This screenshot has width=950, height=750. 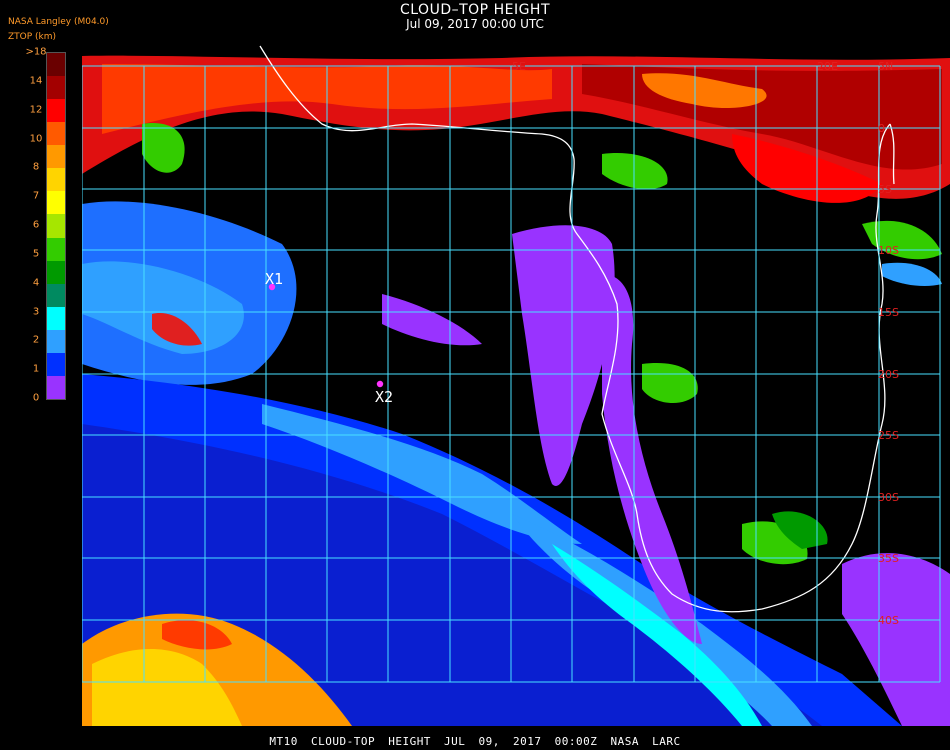 What do you see at coordinates (827, 66) in the screenshot?
I see `longitude-label: 20E` at bounding box center [827, 66].